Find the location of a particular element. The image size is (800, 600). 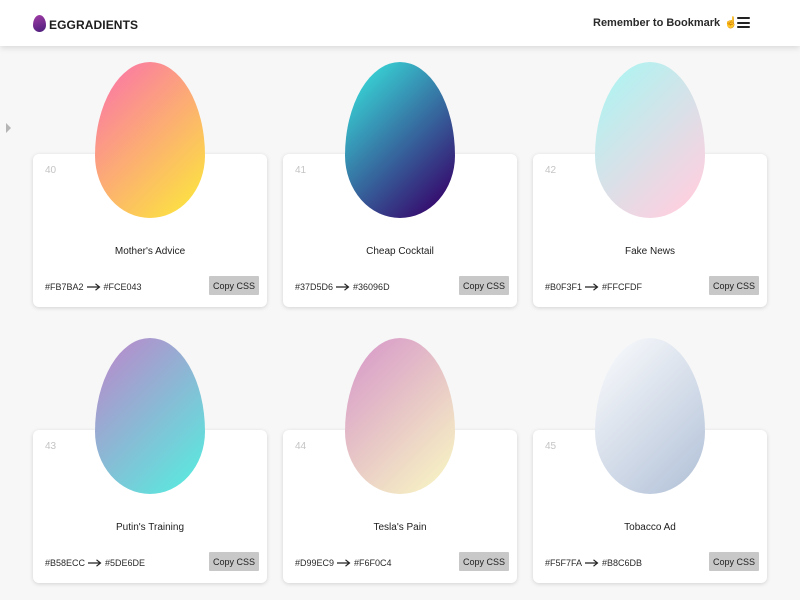

color-to: #B8C6DB is located at coordinates (622, 563).